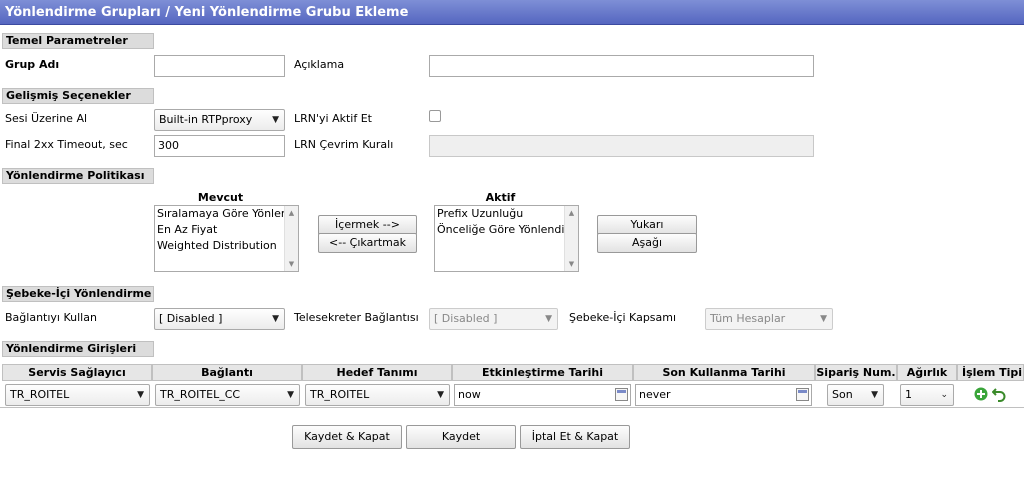 The height and width of the screenshot is (484, 1024). What do you see at coordinates (51, 317) in the screenshot?
I see `baglanti-kullan-label: Bağlantıyı Kullan` at bounding box center [51, 317].